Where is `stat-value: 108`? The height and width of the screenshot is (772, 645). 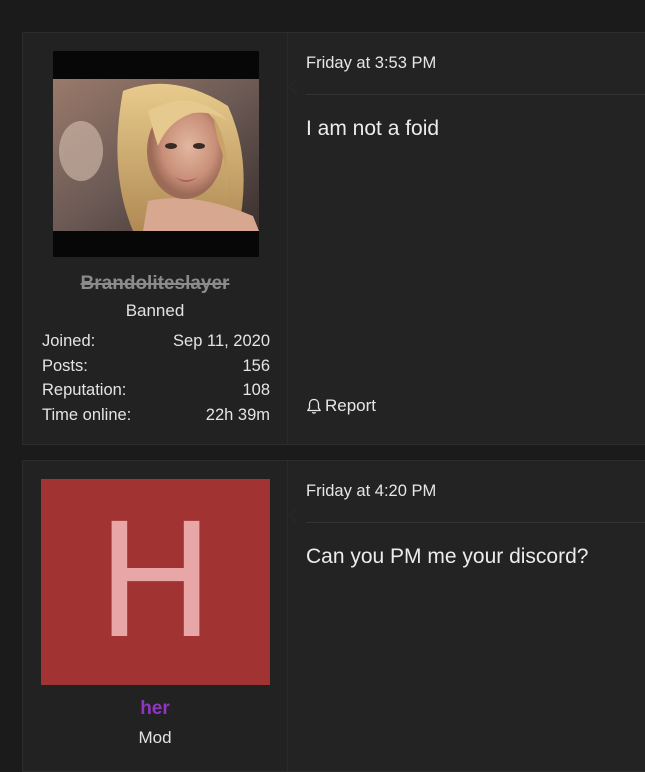 stat-value: 108 is located at coordinates (256, 390).